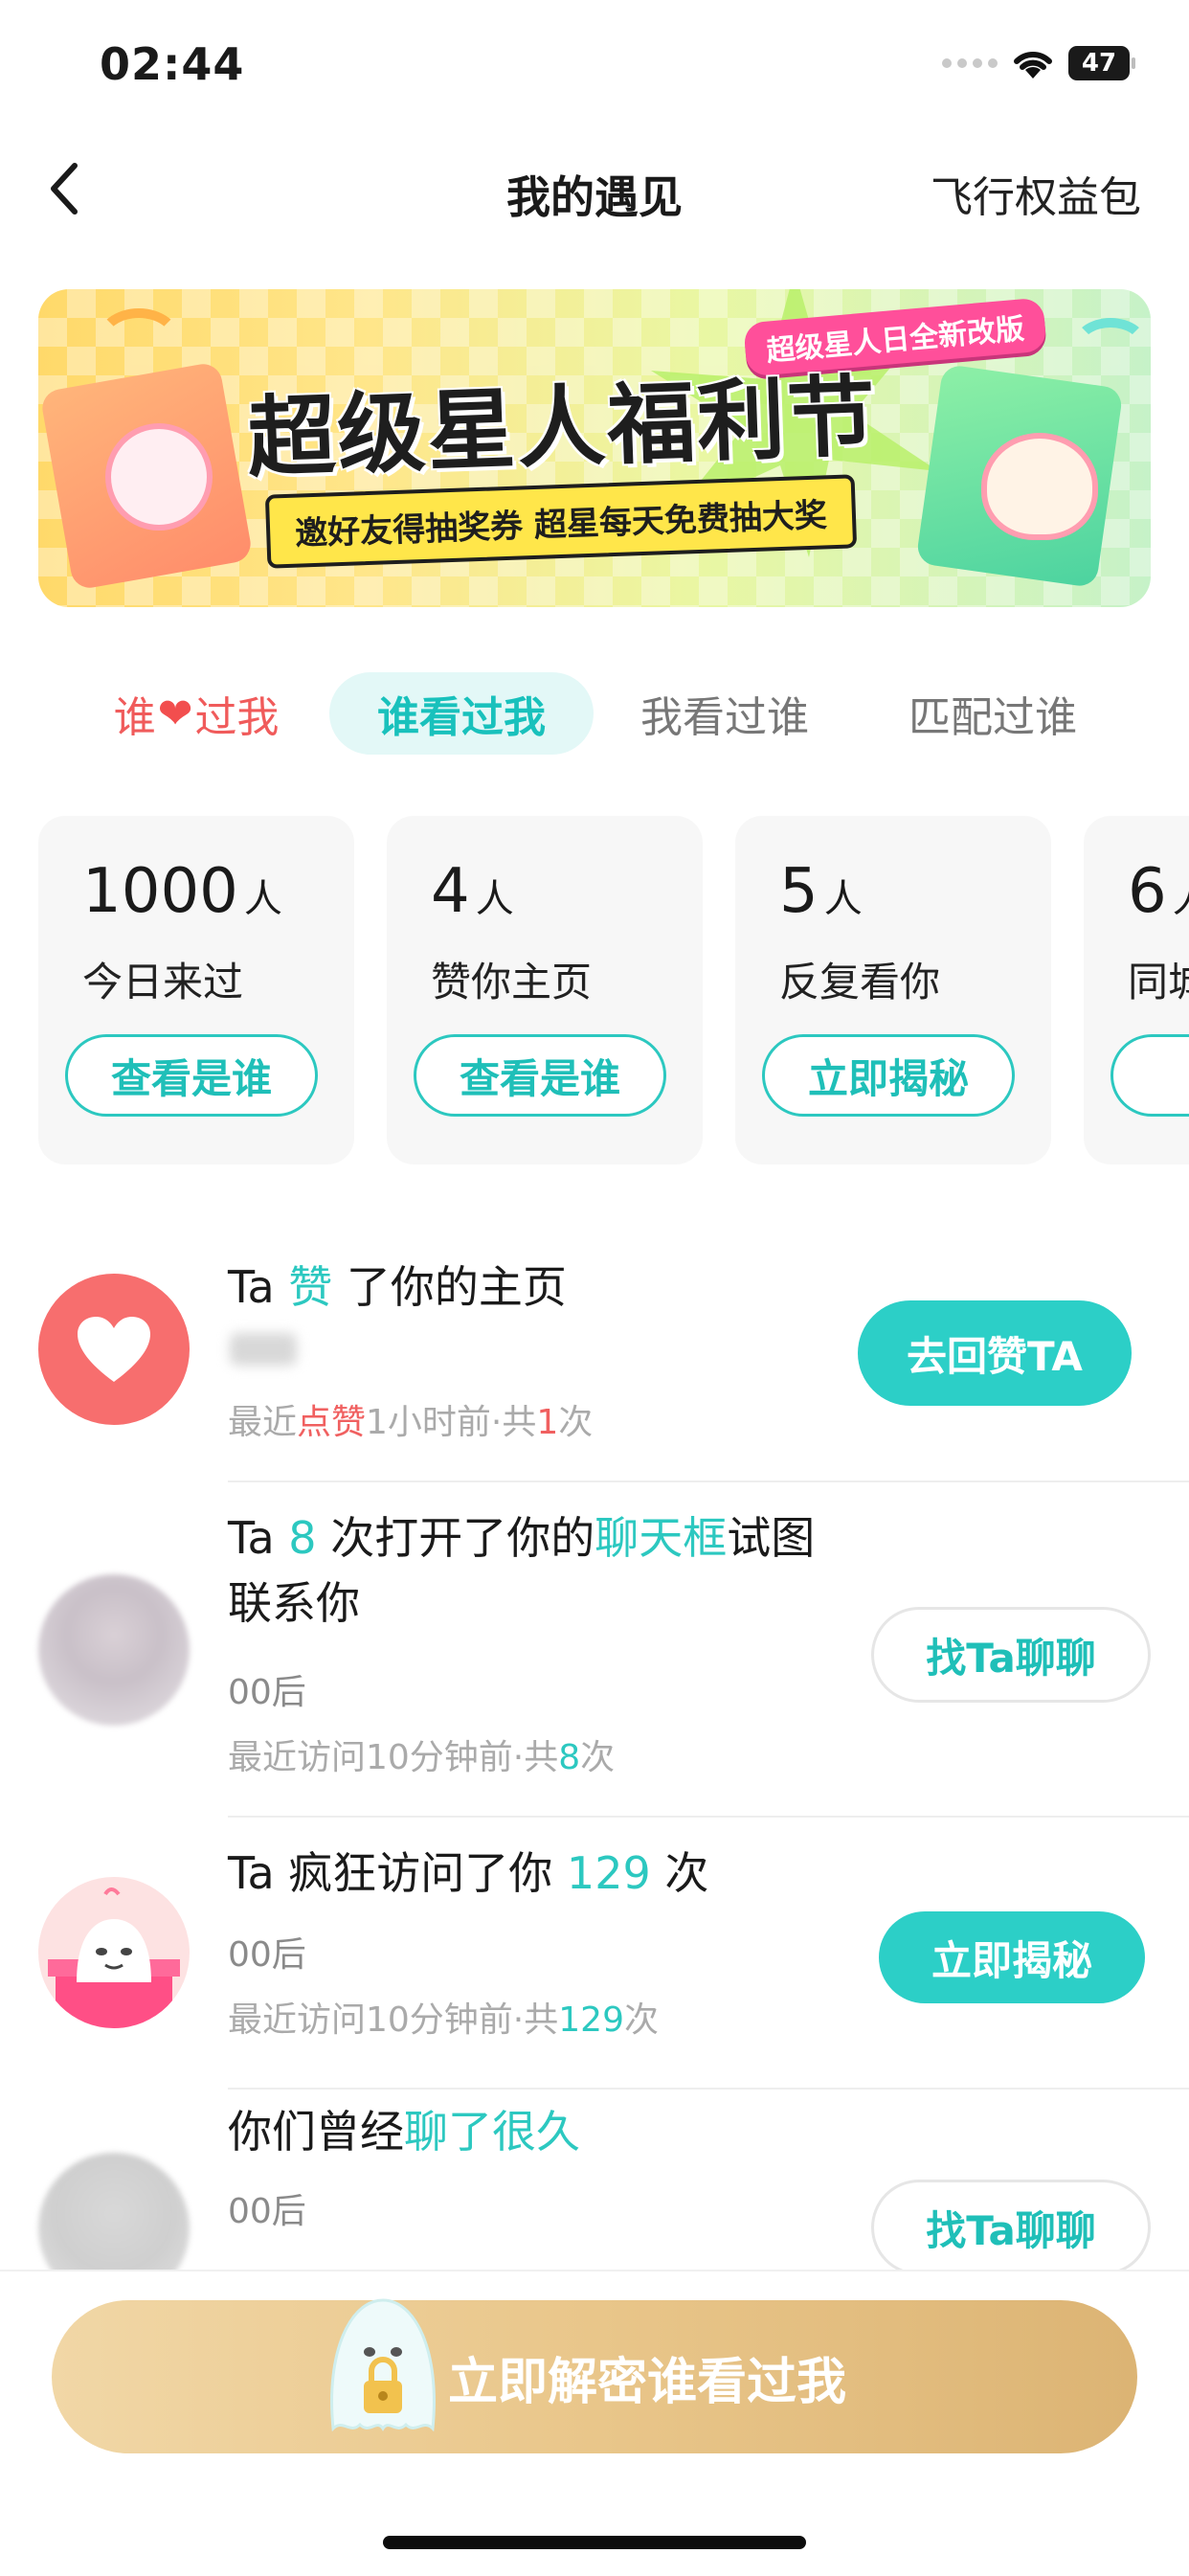  What do you see at coordinates (1149, 1075) in the screenshot?
I see `view-who-button: 查` at bounding box center [1149, 1075].